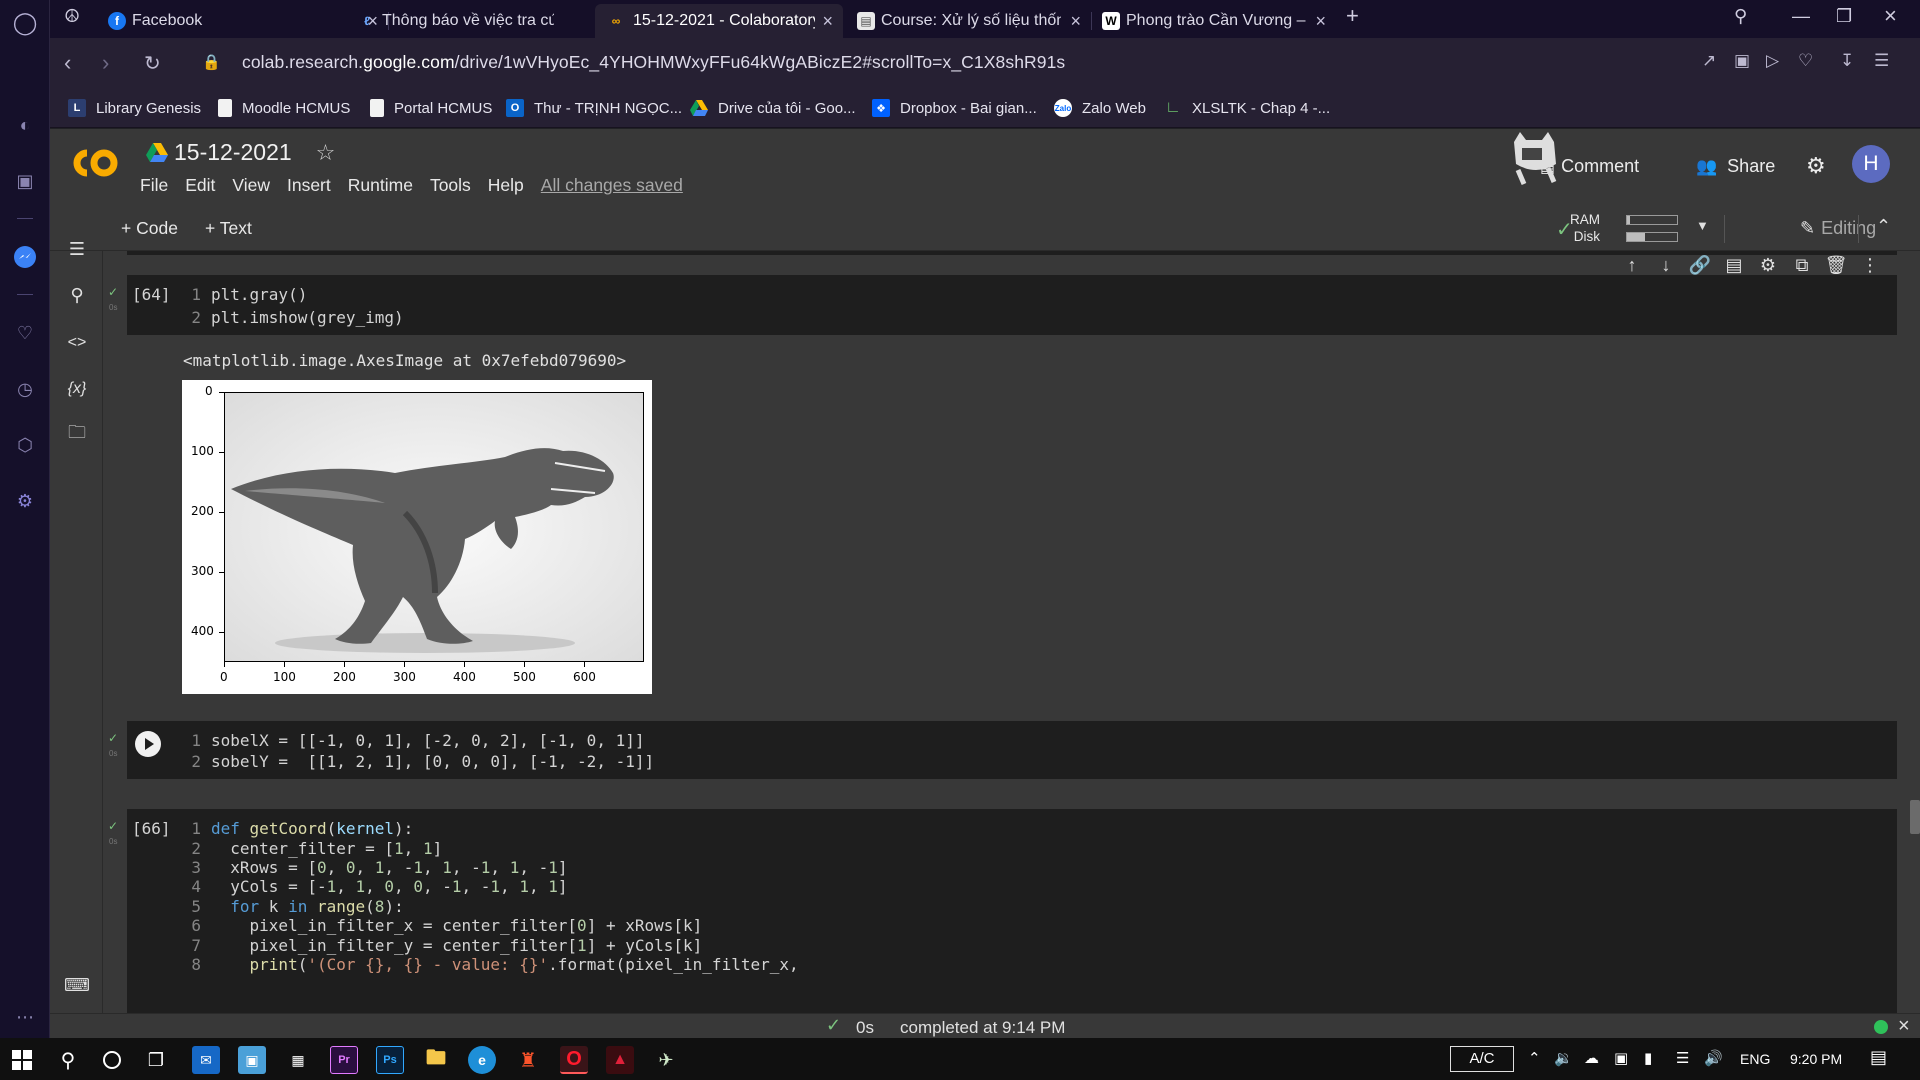 Image resolution: width=1920 pixels, height=1080 pixels. What do you see at coordinates (251, 185) in the screenshot?
I see `menu-view: View` at bounding box center [251, 185].